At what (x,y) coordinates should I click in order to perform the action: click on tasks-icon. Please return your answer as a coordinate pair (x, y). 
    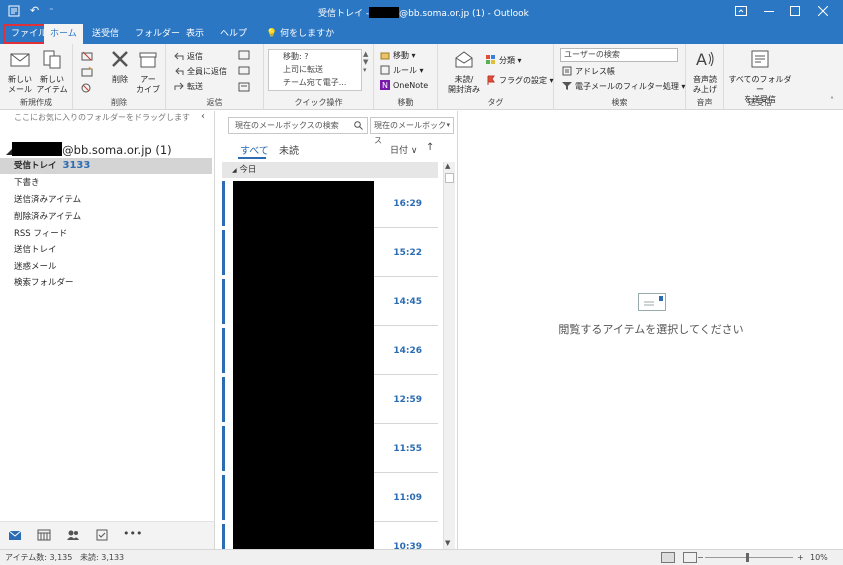
    Looking at the image, I should click on (102, 535).